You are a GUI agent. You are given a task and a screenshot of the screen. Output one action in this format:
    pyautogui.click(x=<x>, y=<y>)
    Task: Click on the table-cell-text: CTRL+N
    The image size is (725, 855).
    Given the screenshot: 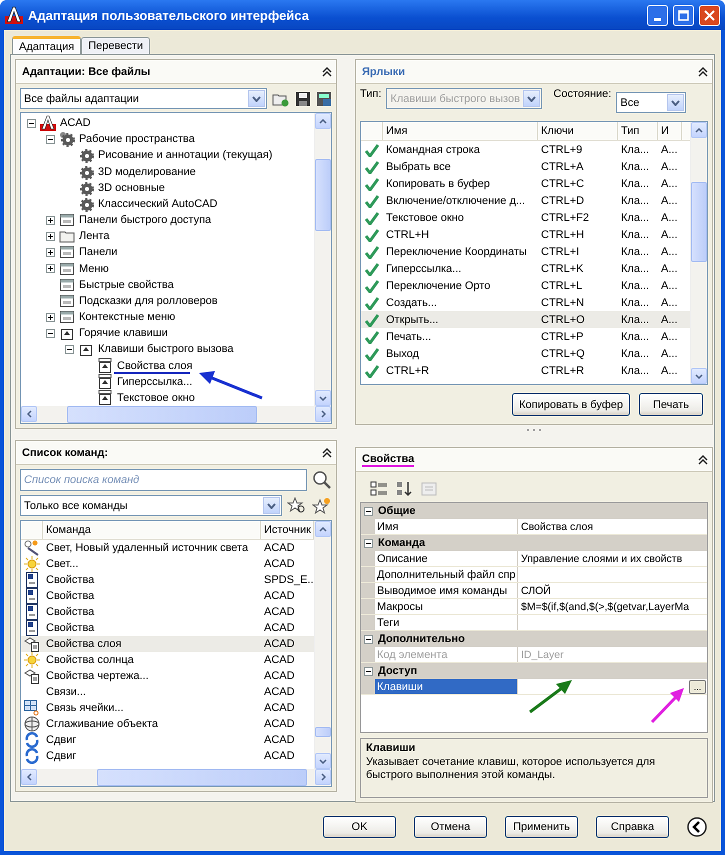 What is the action you would take?
    pyautogui.click(x=563, y=302)
    